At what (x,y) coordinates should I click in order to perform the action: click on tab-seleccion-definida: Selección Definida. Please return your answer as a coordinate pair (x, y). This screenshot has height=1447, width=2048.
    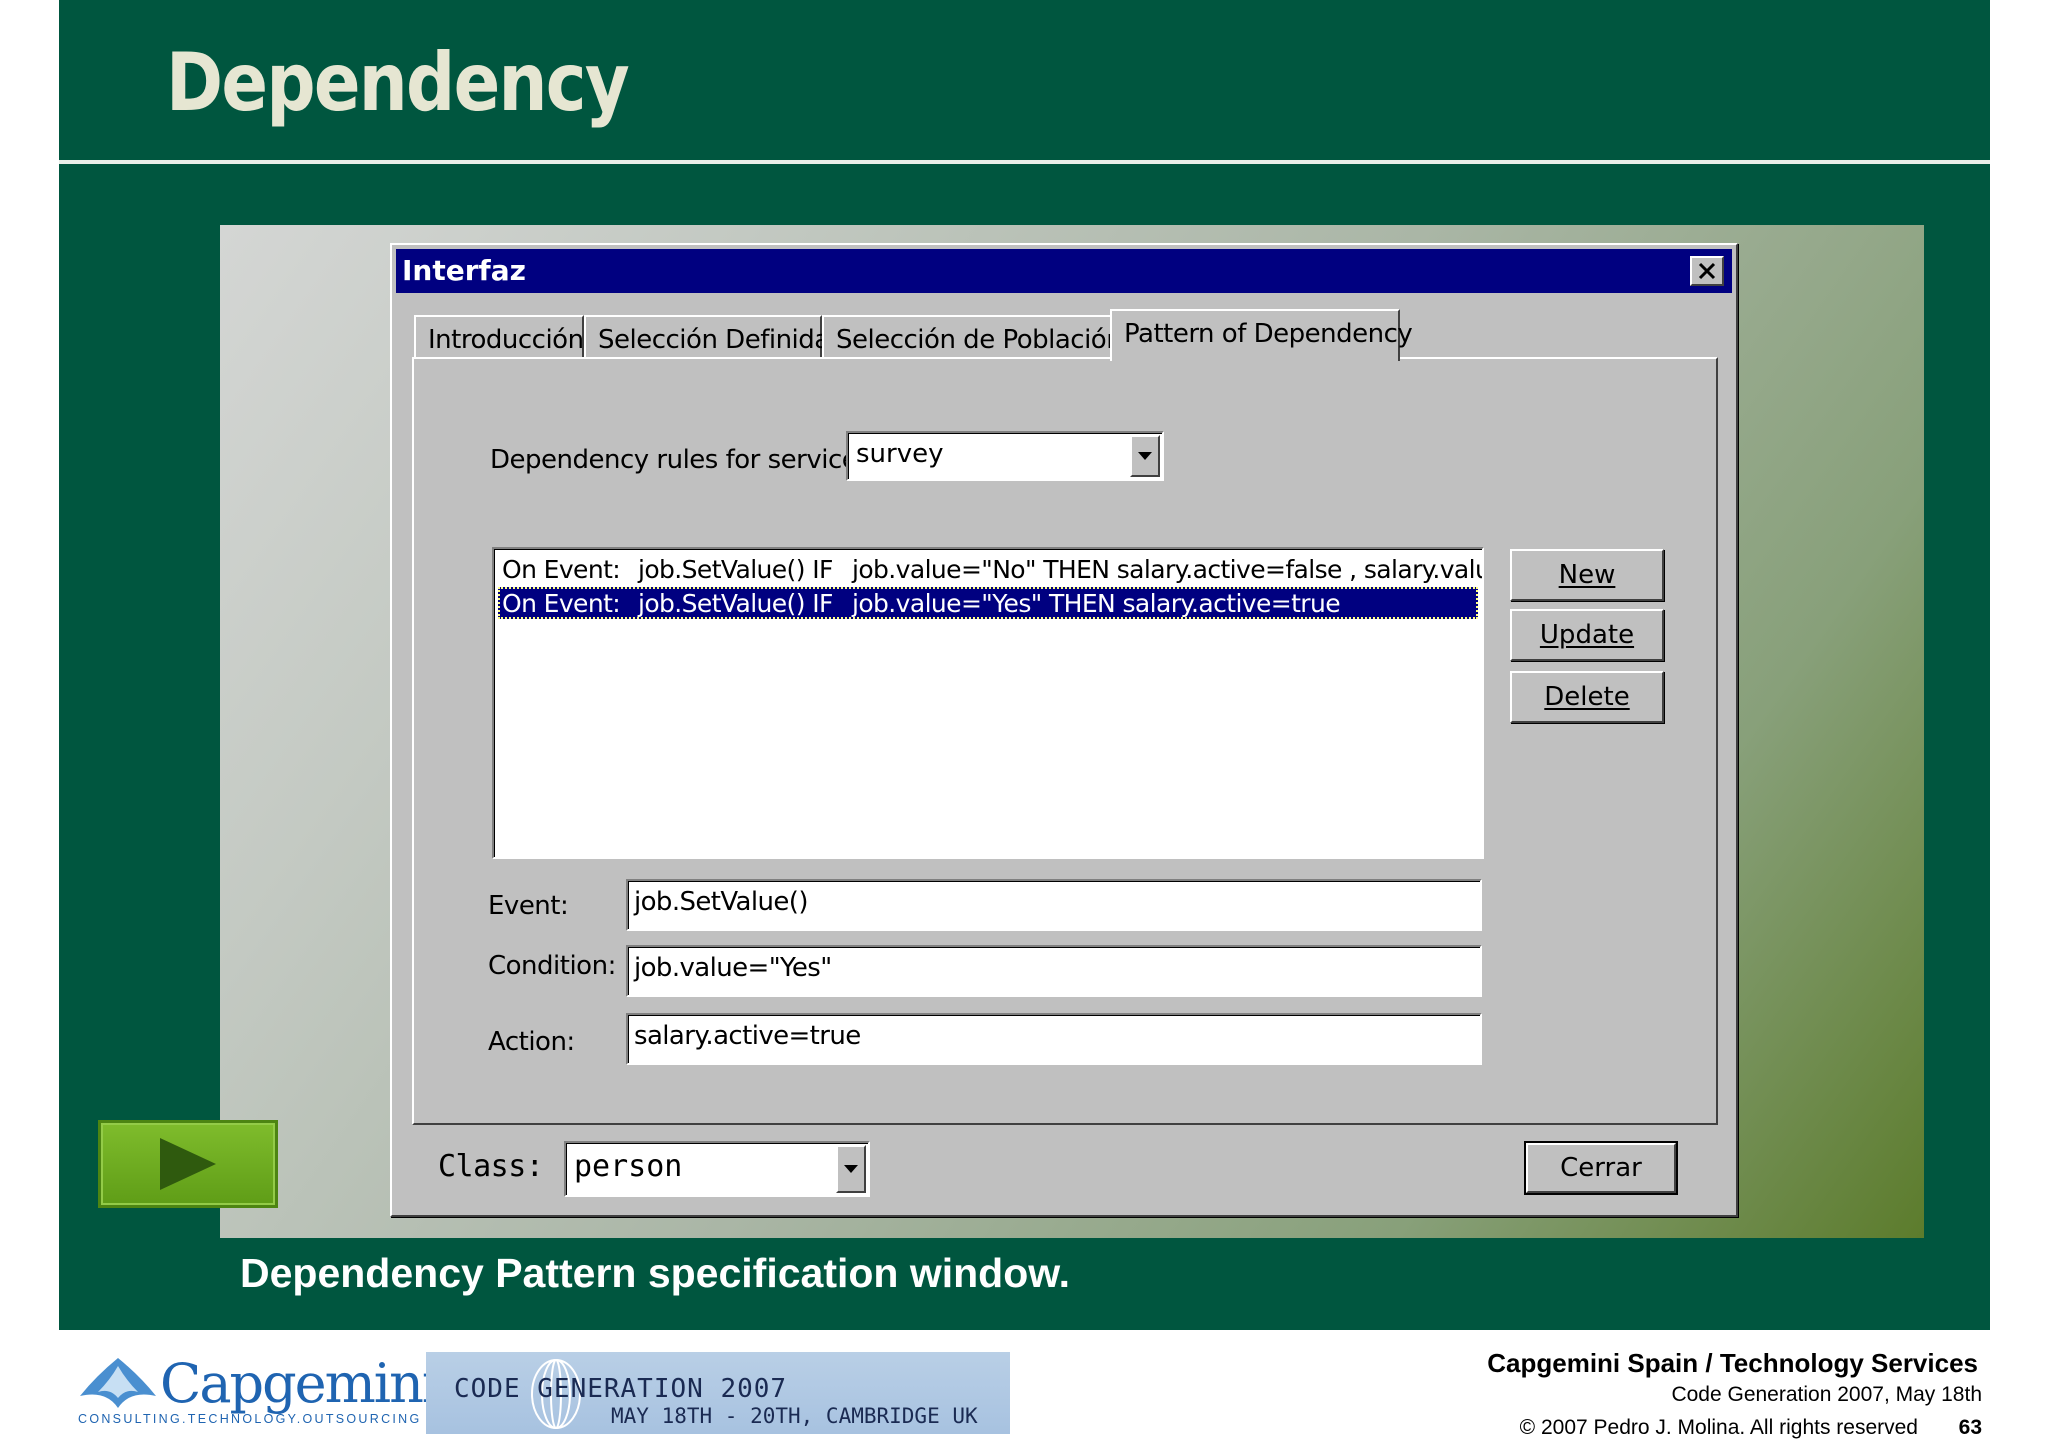
    Looking at the image, I should click on (707, 337).